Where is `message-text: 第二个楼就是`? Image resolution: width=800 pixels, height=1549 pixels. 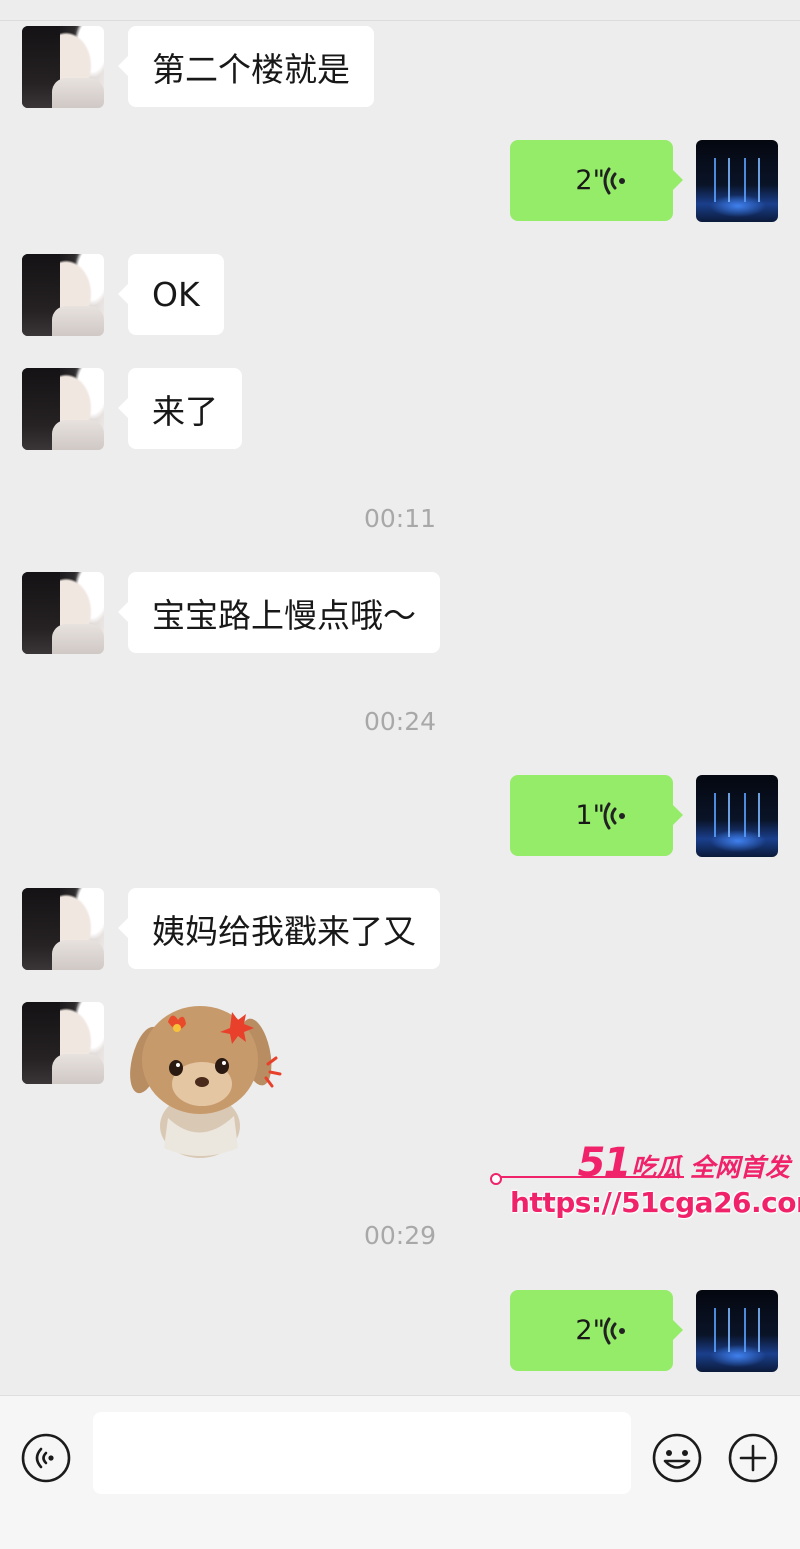 message-text: 第二个楼就是 is located at coordinates (251, 69).